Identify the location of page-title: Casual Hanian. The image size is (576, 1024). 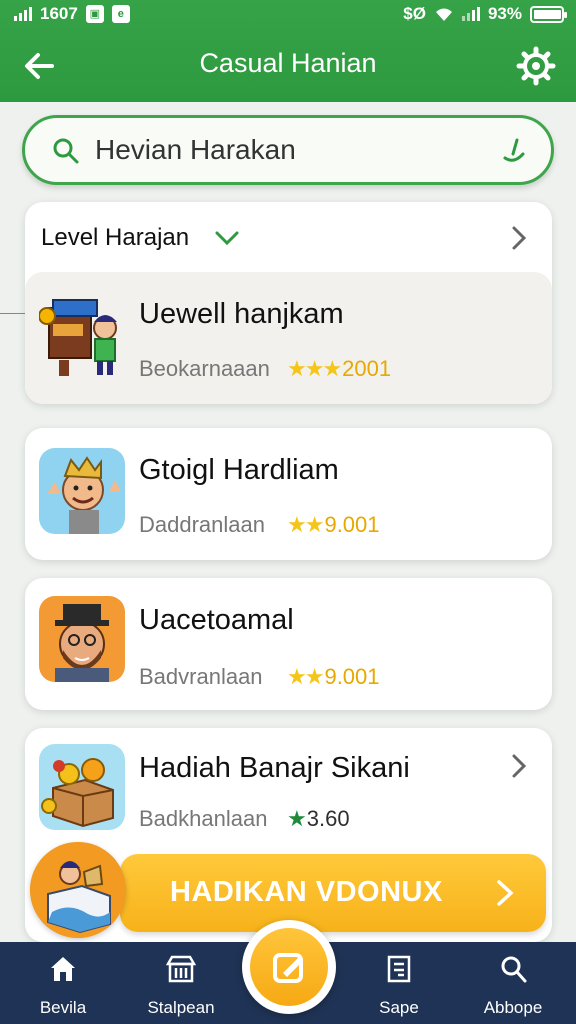
(288, 63).